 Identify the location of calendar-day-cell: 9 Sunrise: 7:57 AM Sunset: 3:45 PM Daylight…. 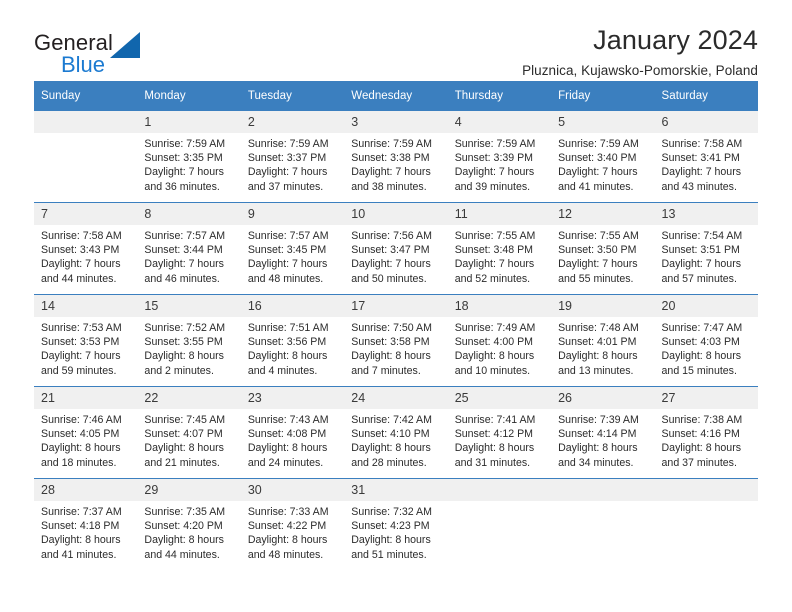
(292, 248).